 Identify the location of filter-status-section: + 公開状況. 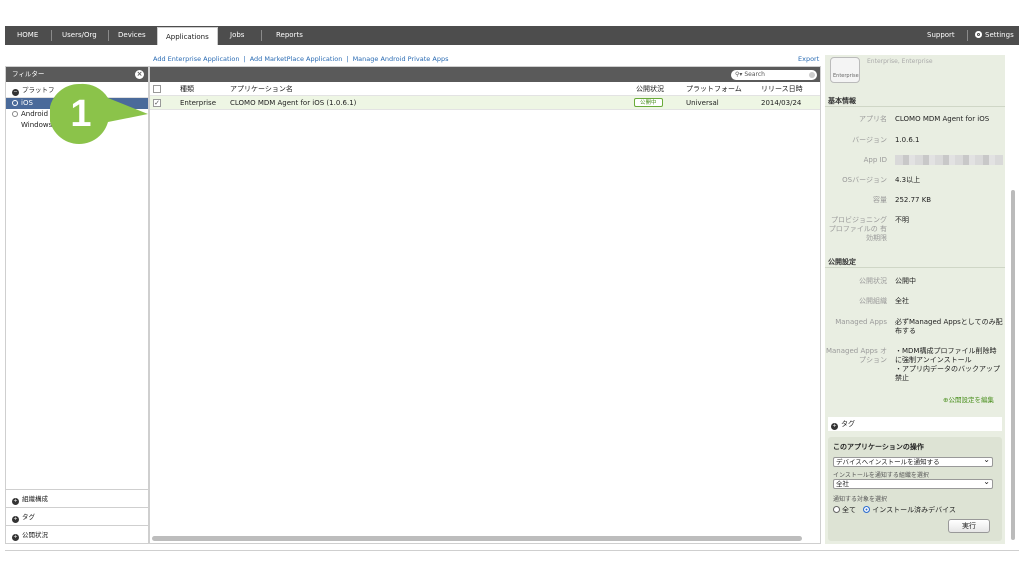
(77, 534).